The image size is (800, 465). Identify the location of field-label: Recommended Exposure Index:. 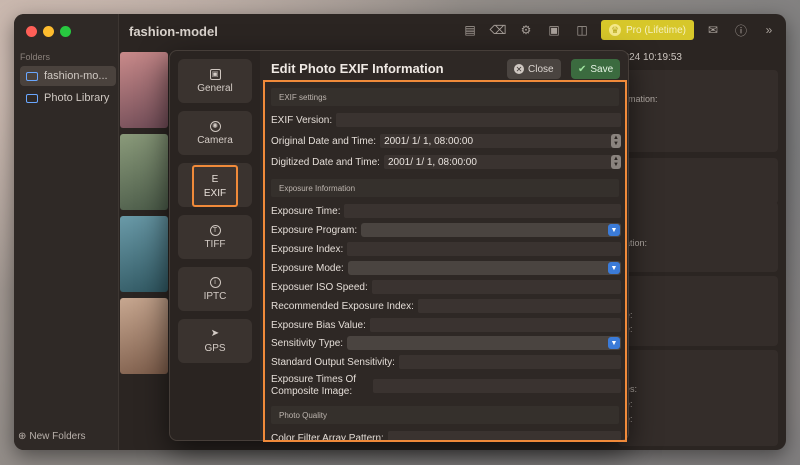
(342, 306).